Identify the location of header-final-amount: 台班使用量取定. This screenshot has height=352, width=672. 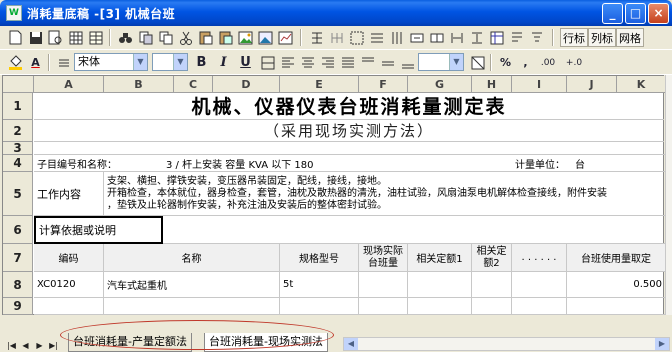
(616, 258).